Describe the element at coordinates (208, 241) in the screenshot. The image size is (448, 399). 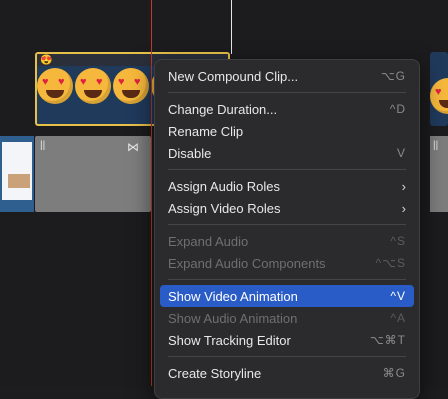
I see `menu-item-label: Expand Audio` at that location.